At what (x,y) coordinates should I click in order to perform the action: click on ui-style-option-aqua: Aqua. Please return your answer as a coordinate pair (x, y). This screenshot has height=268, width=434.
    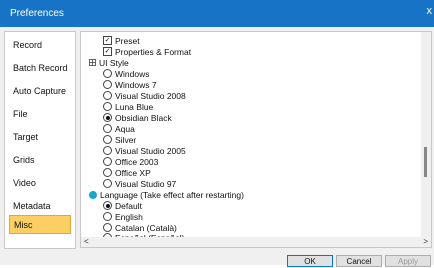
    Looking at the image, I should click on (119, 129).